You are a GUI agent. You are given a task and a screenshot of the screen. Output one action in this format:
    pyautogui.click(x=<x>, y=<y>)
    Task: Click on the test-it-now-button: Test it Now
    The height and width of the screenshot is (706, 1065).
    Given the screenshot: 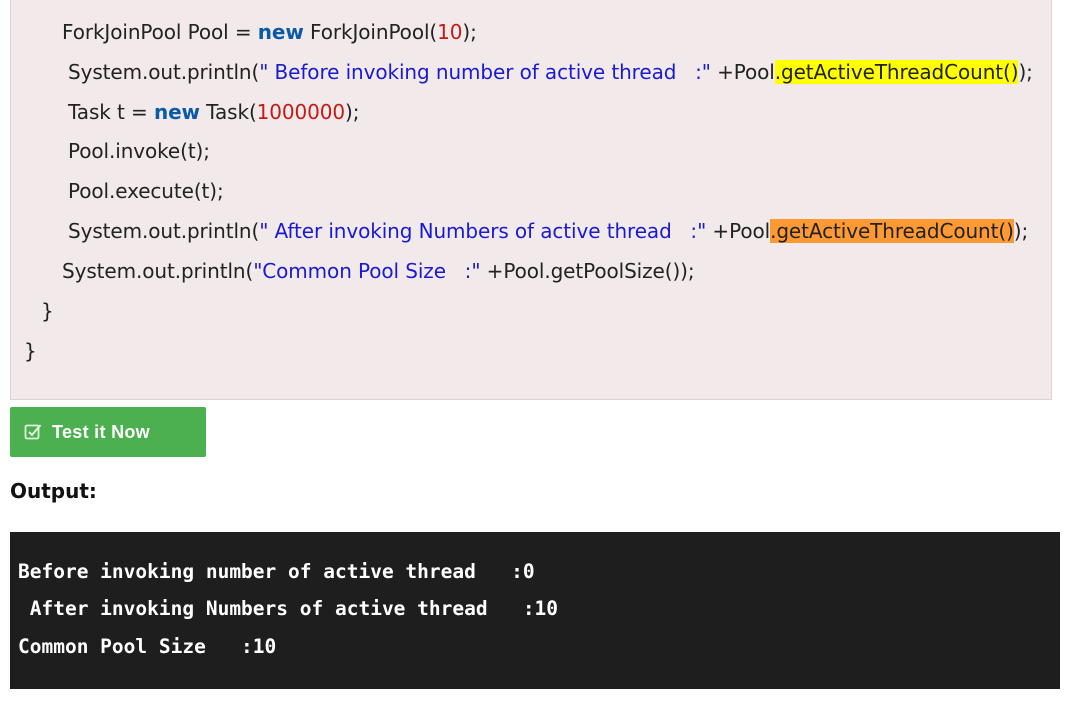 What is the action you would take?
    pyautogui.click(x=108, y=432)
    